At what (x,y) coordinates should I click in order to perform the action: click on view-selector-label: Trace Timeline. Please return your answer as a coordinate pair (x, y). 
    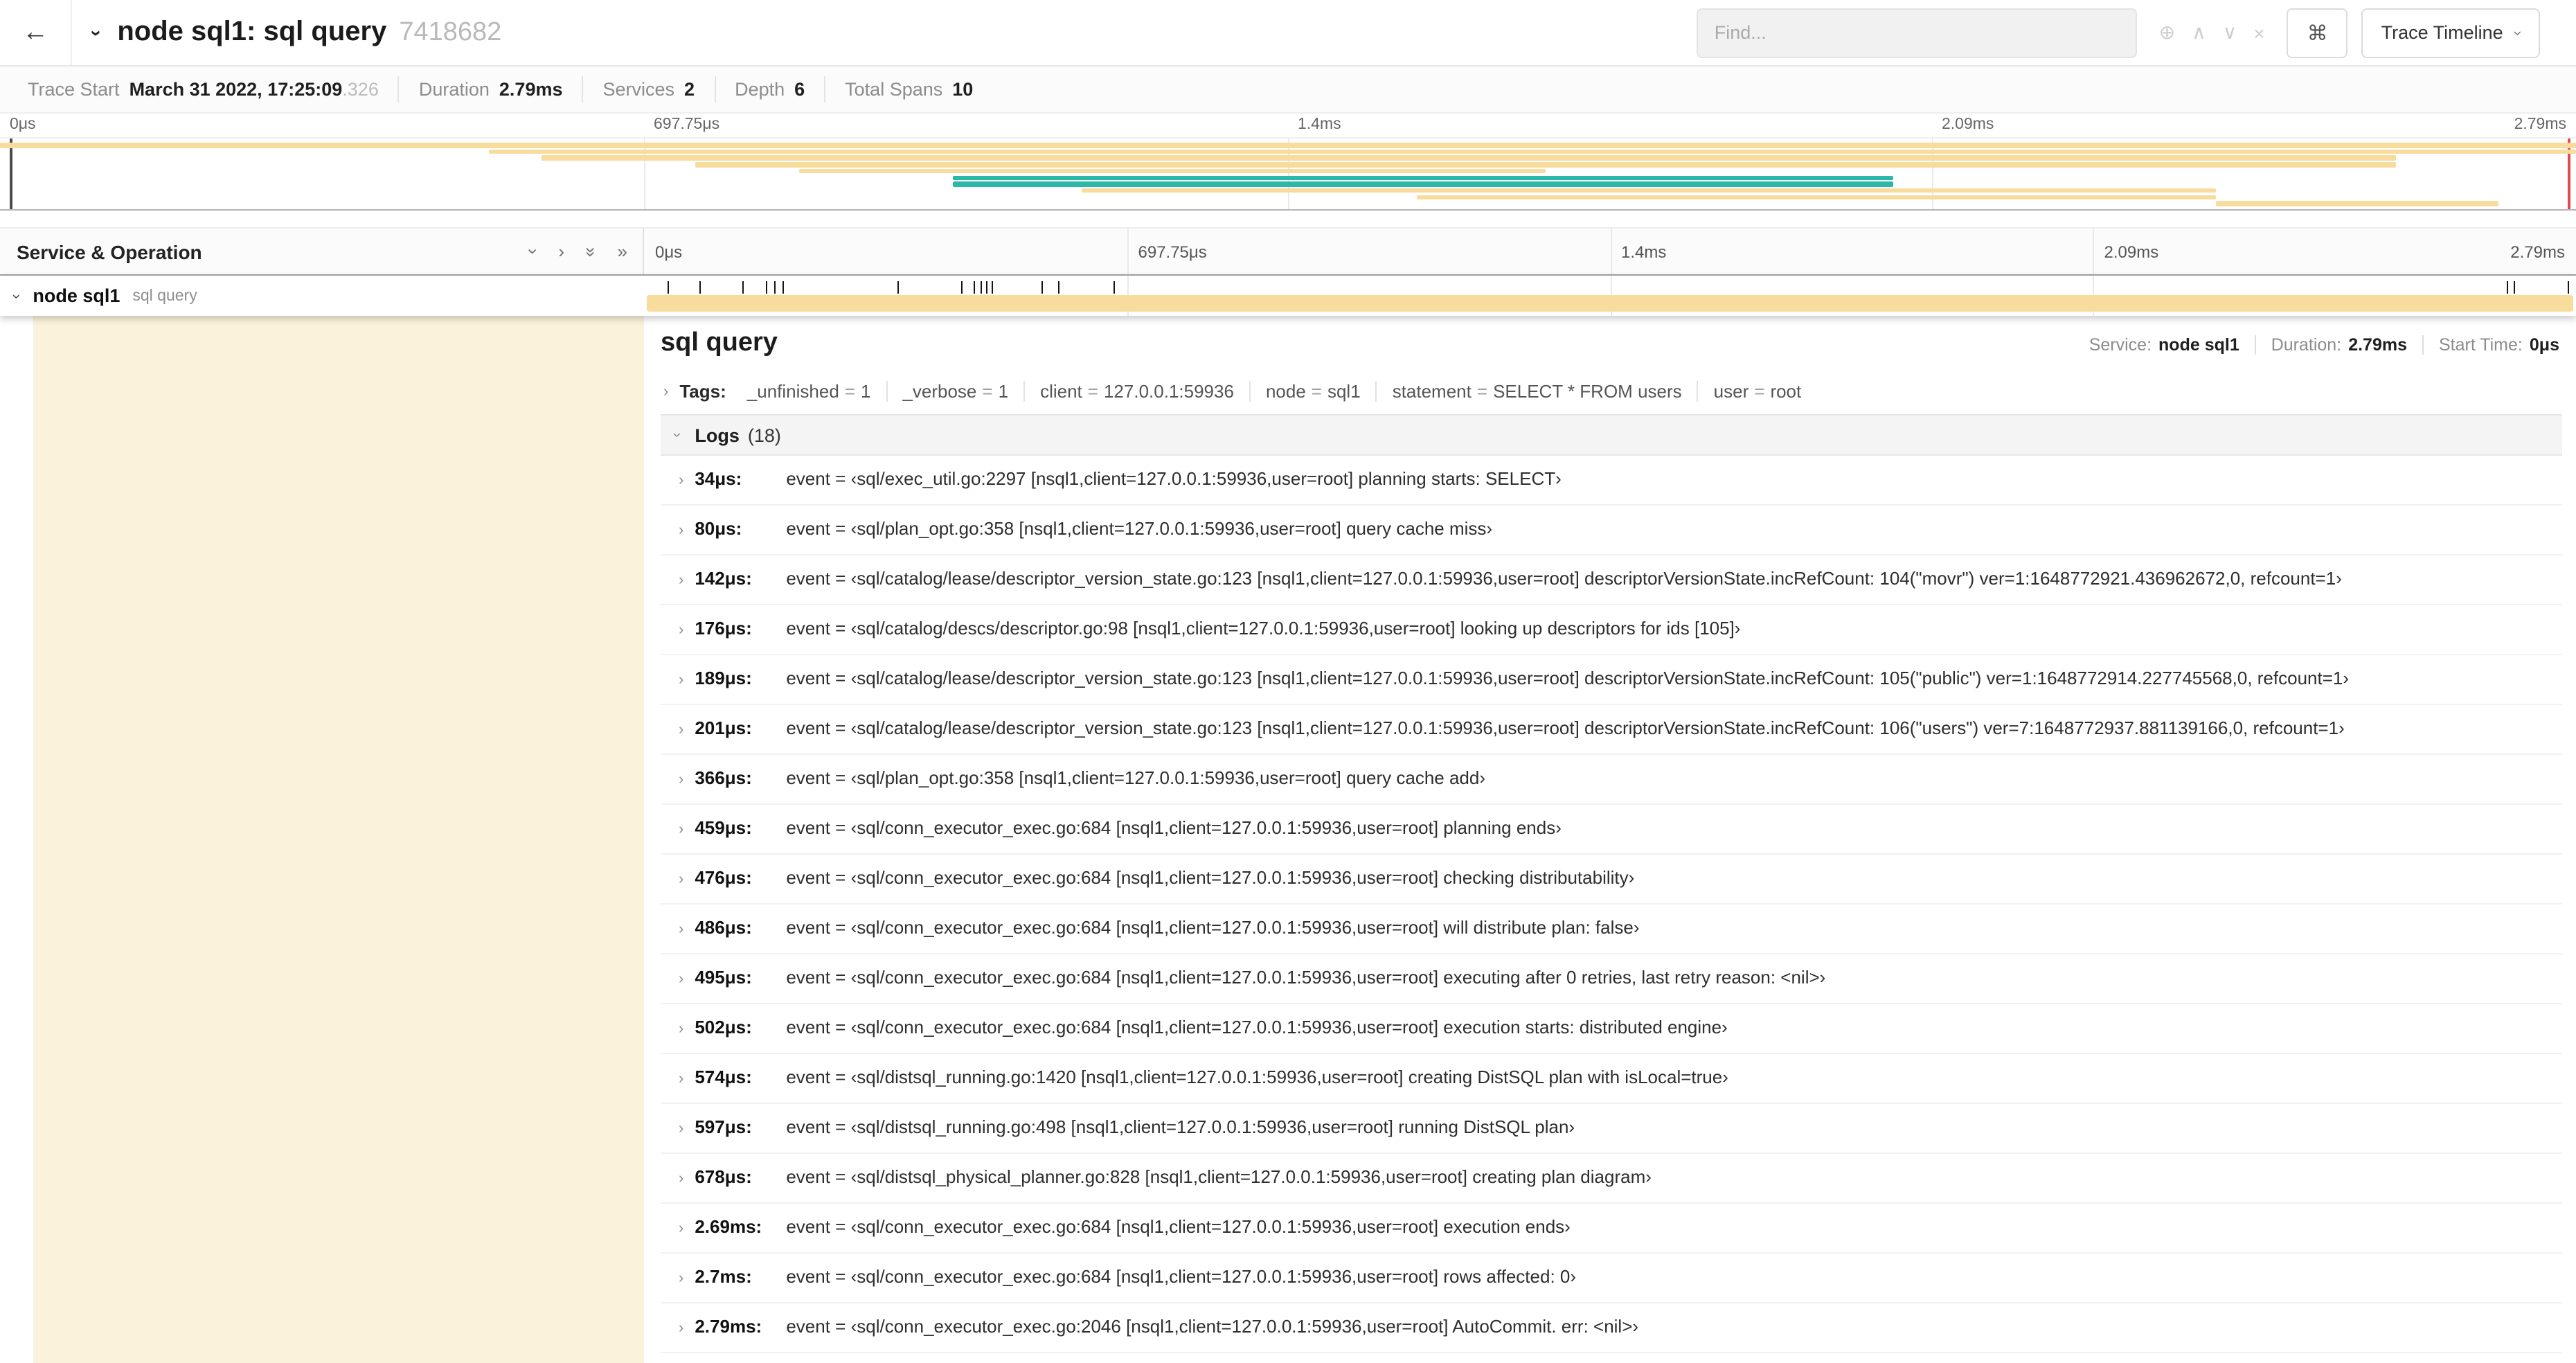
    Looking at the image, I should click on (2442, 33).